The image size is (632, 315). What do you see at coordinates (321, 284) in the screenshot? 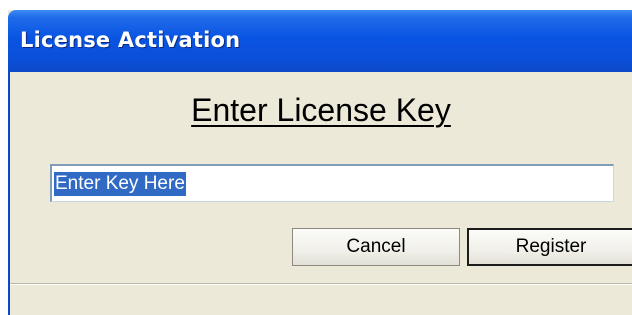
I see `bottom-divider` at bounding box center [321, 284].